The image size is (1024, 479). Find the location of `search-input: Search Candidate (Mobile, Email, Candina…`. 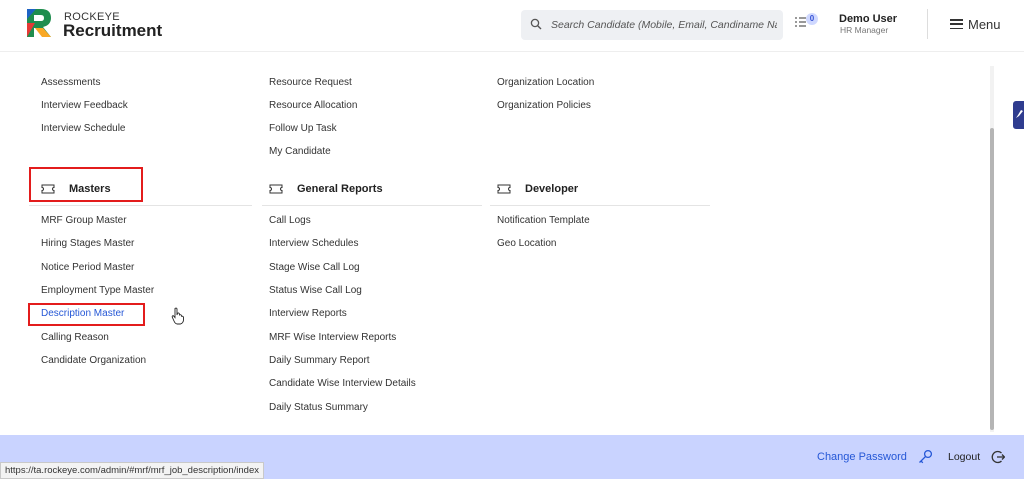

search-input: Search Candidate (Mobile, Email, Candina… is located at coordinates (664, 25).